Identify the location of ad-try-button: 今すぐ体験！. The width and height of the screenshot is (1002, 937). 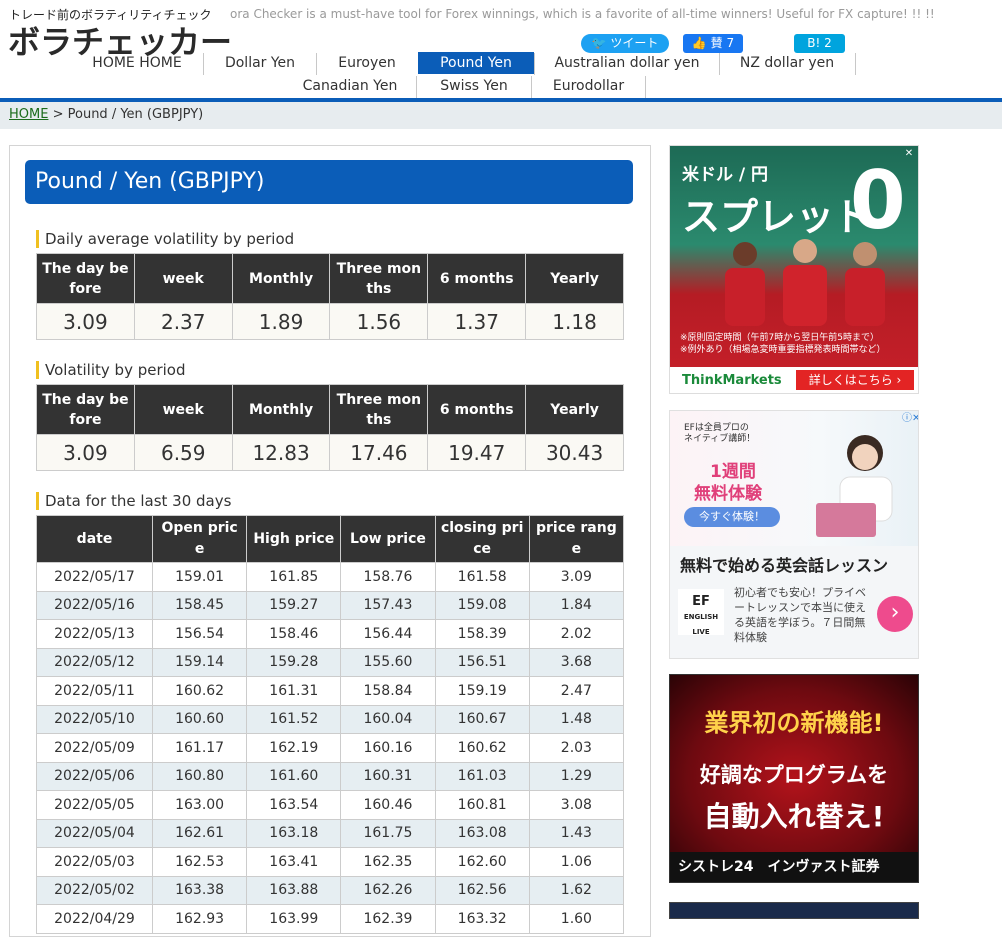
(732, 517).